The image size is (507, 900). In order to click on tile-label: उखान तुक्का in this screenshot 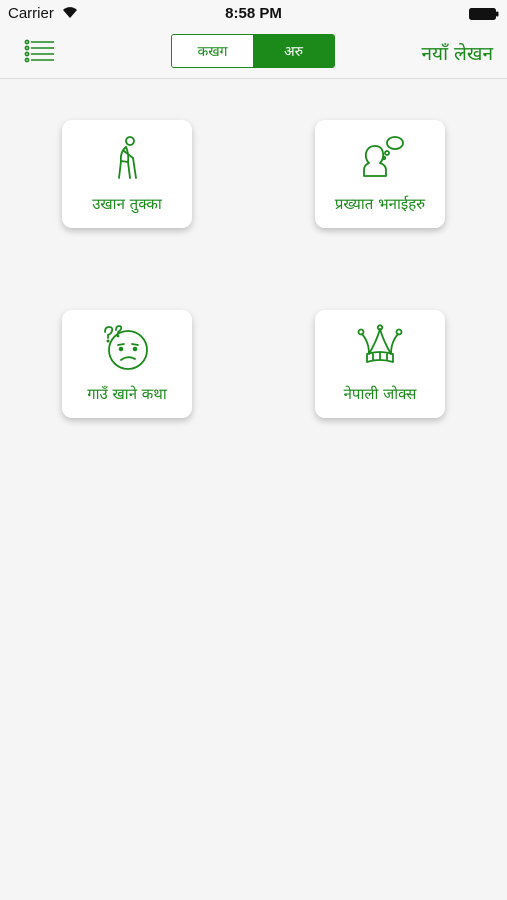, I will do `click(127, 204)`.